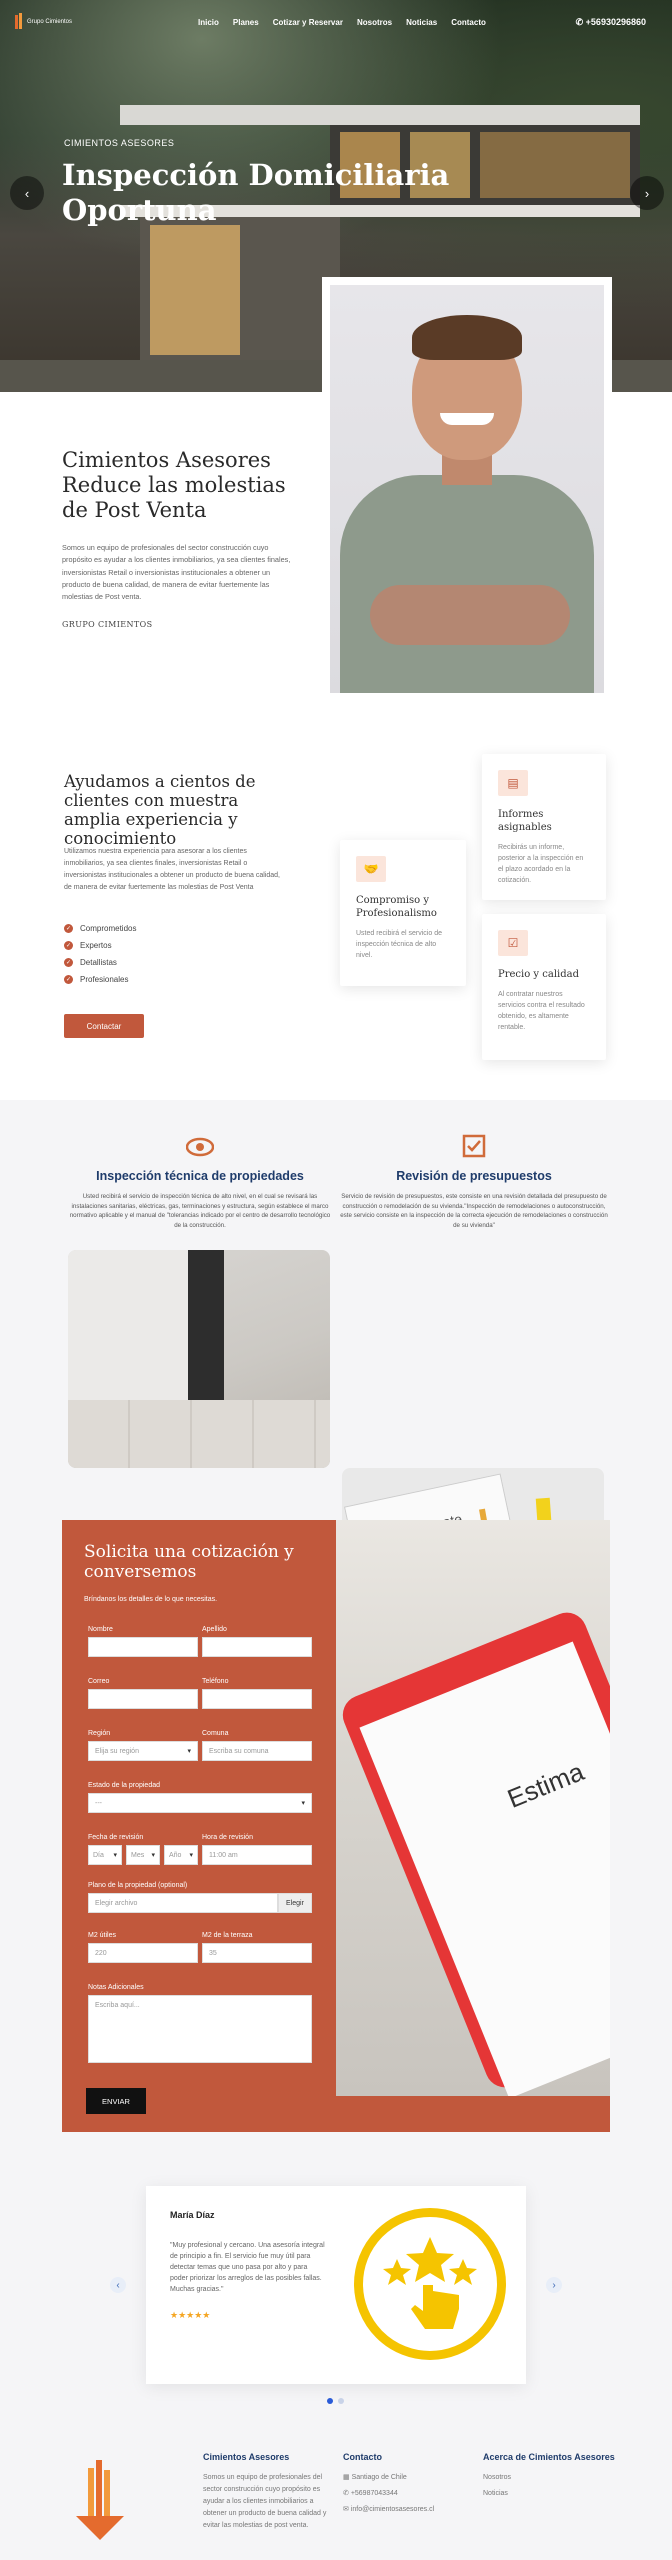 The width and height of the screenshot is (672, 2560). What do you see at coordinates (392, 2509) in the screenshot?
I see `email-text: info@cimientosasesores.cl` at bounding box center [392, 2509].